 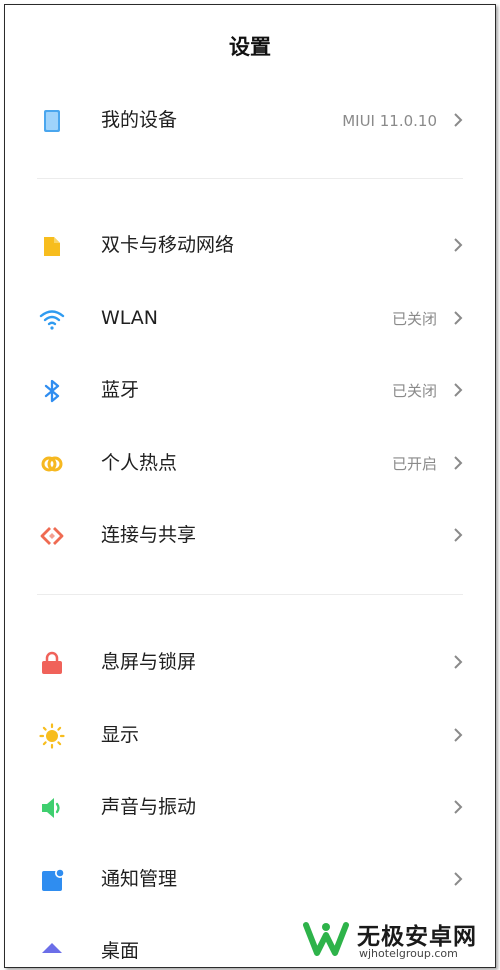 I want to click on sun-icon, so click(x=52, y=736).